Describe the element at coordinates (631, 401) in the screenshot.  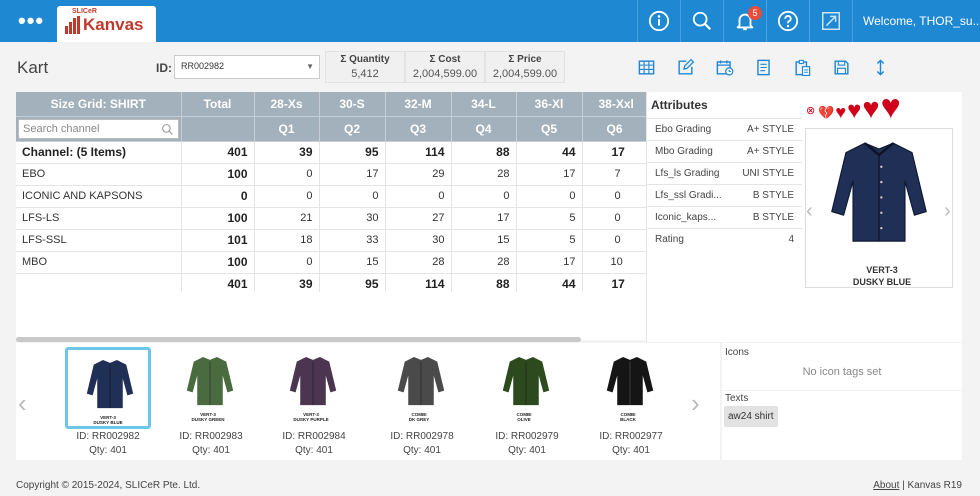
I see `product-card: COMBI BLACK ID: RR002977 Qty: 401` at that location.